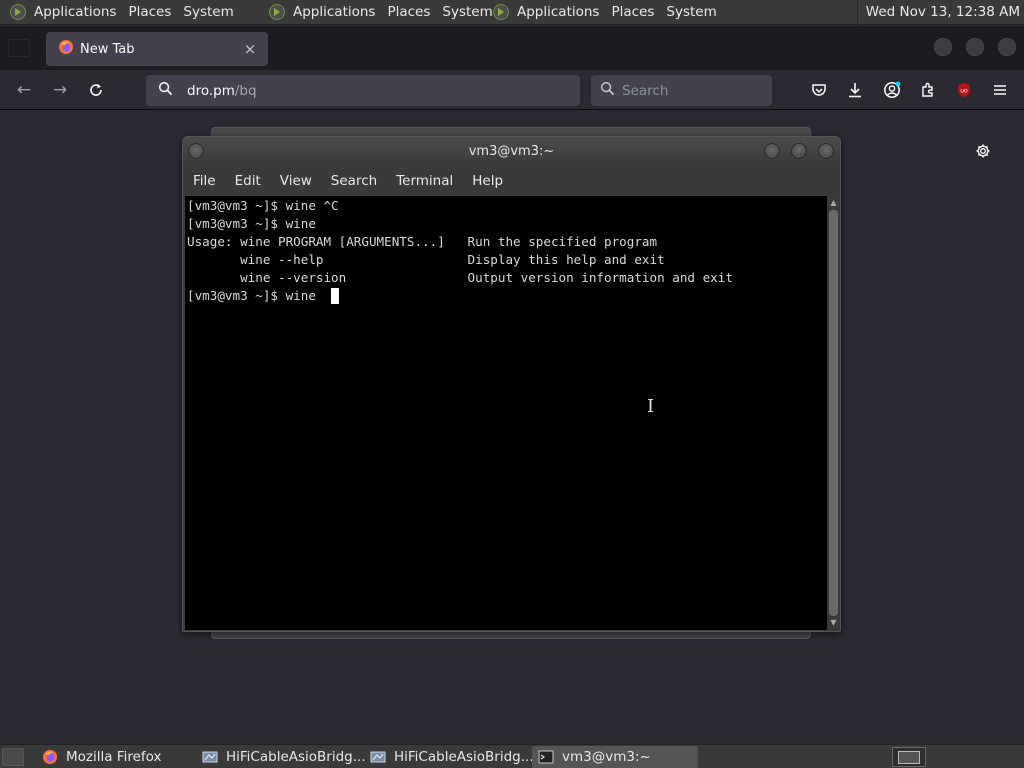  I want to click on terminal-scrollbar: ▲ ▼, so click(833, 413).